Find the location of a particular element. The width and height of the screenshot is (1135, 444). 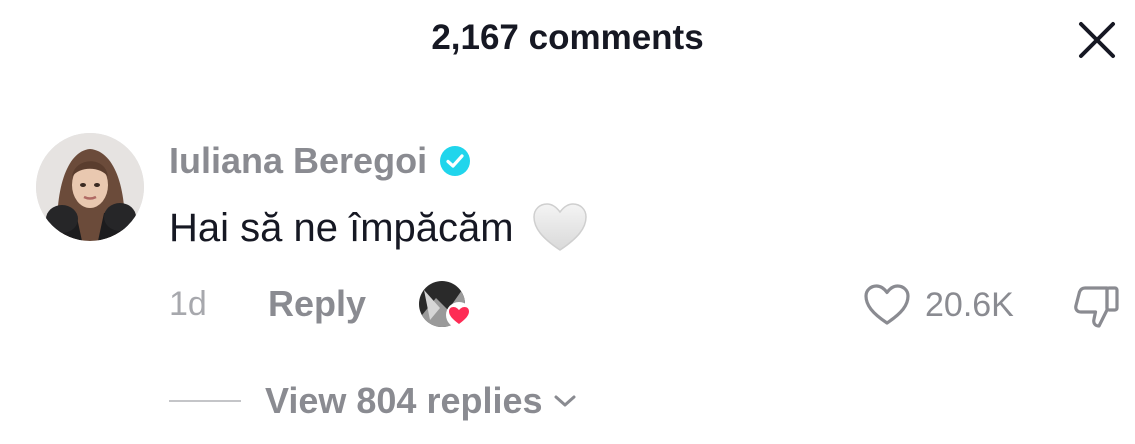

replies-divider is located at coordinates (205, 401).